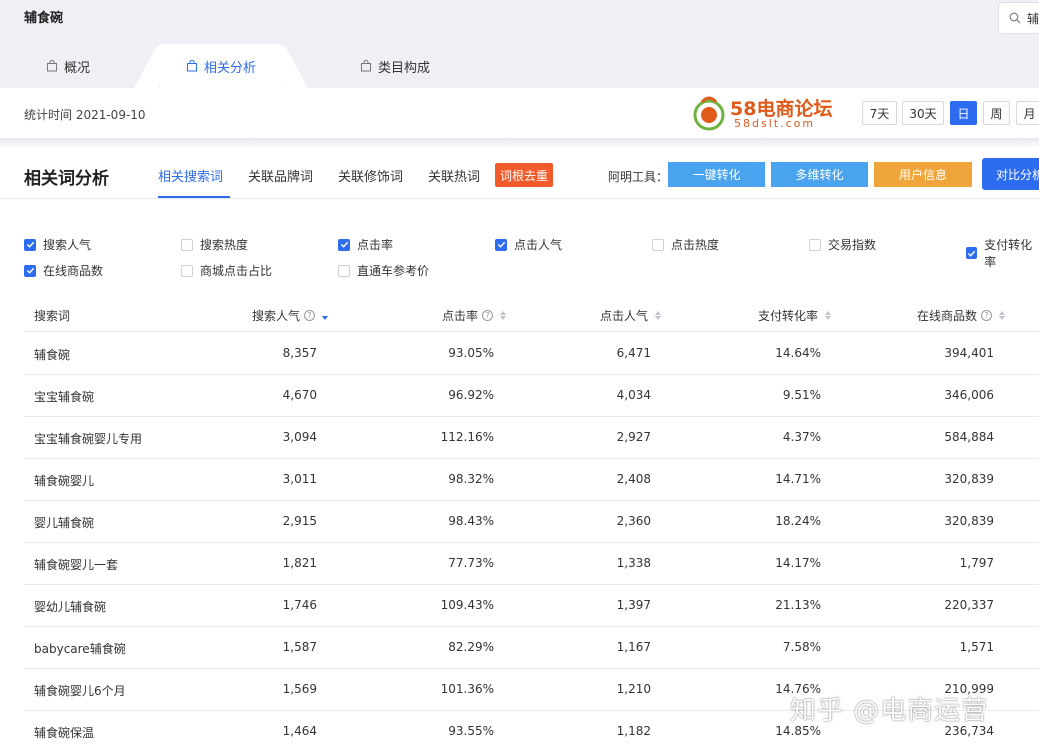 This screenshot has height=750, width=1039. What do you see at coordinates (290, 315) in the screenshot?
I see `column-header-search-popularity: 搜索人气?` at bounding box center [290, 315].